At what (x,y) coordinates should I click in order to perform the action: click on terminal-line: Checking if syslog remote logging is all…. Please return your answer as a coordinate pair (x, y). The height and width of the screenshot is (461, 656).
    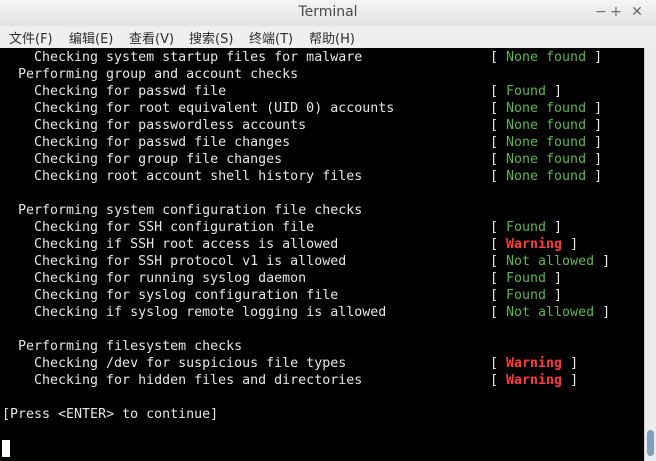
    Looking at the image, I should click on (322, 312).